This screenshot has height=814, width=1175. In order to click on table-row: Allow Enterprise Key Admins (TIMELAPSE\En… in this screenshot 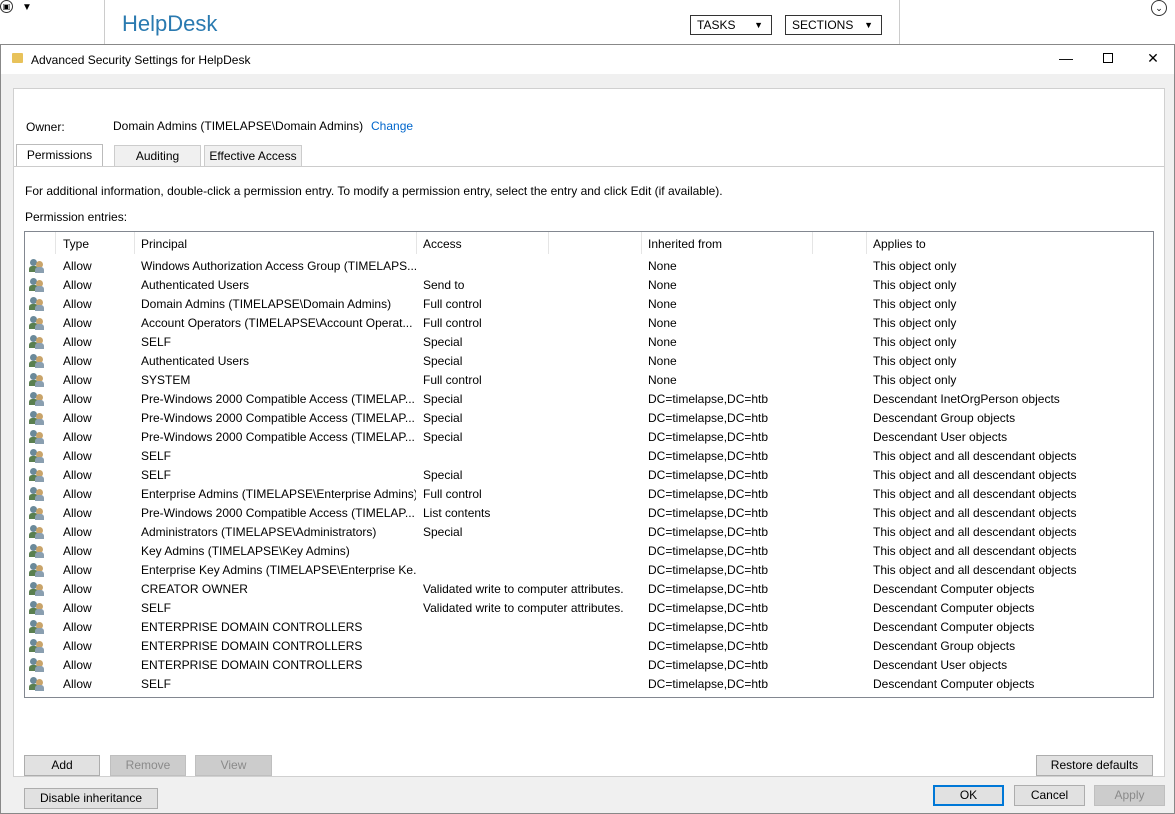, I will do `click(589, 569)`.